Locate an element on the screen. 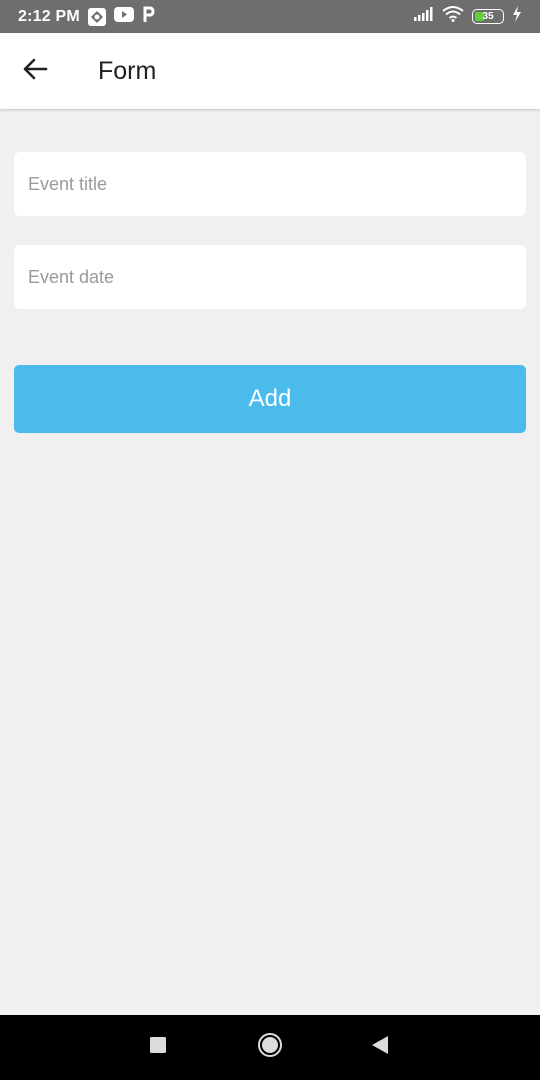 This screenshot has height=1080, width=540. app-icon is located at coordinates (96, 16).